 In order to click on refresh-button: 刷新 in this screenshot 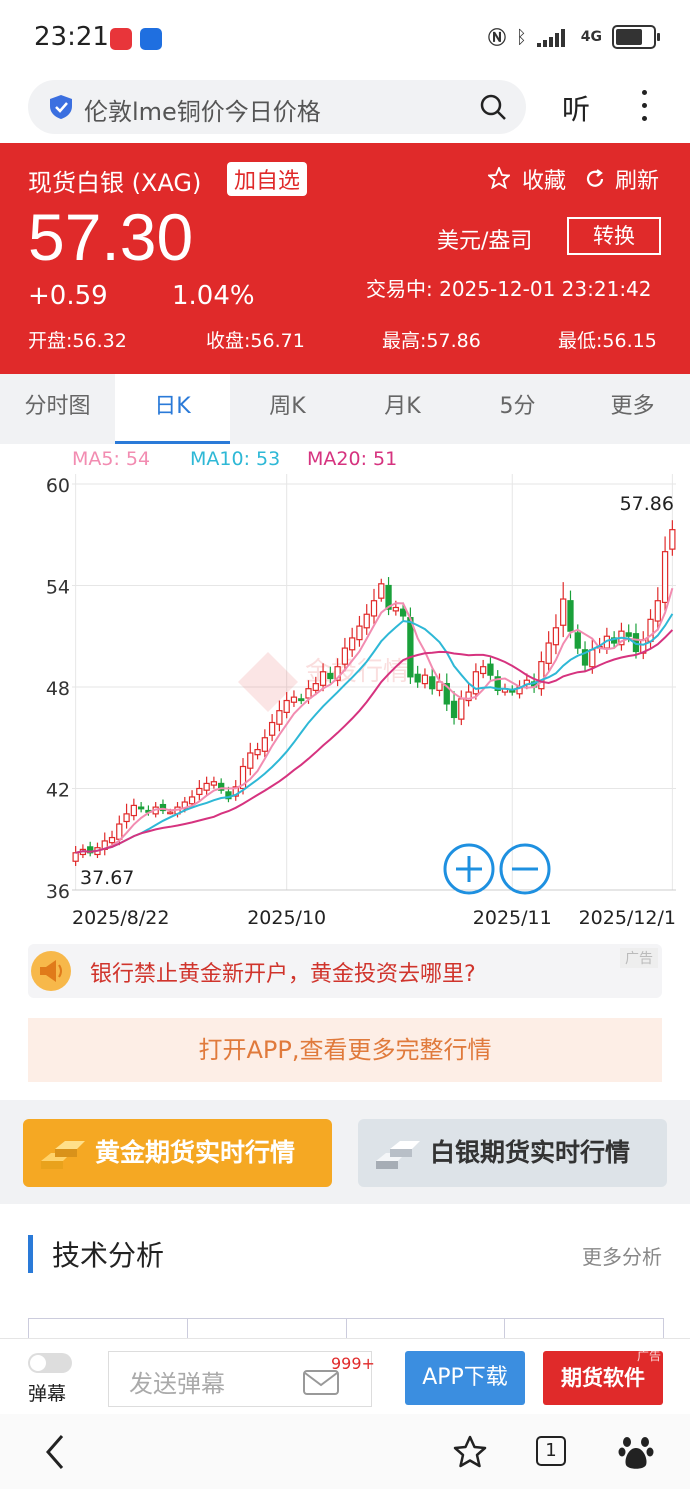, I will do `click(637, 179)`.